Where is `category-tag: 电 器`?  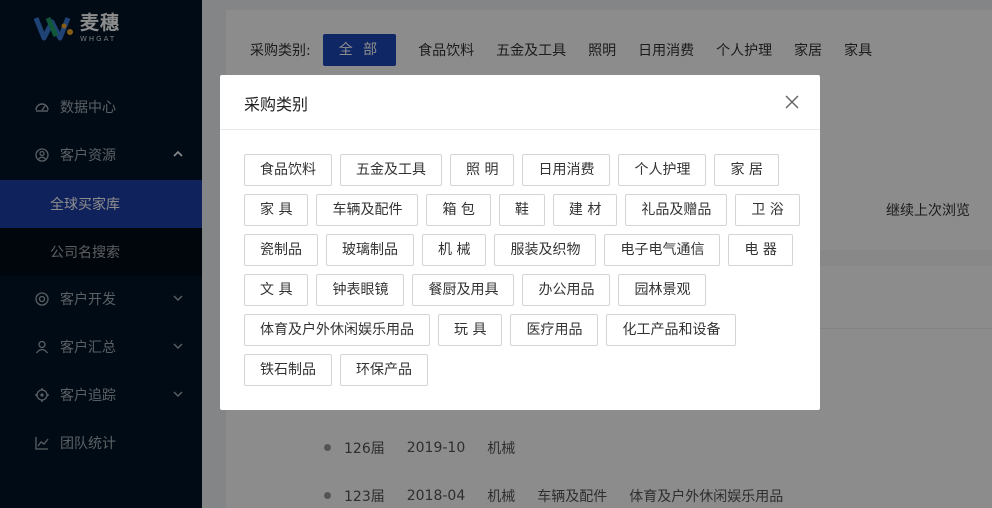
category-tag: 电 器 is located at coordinates (760, 250).